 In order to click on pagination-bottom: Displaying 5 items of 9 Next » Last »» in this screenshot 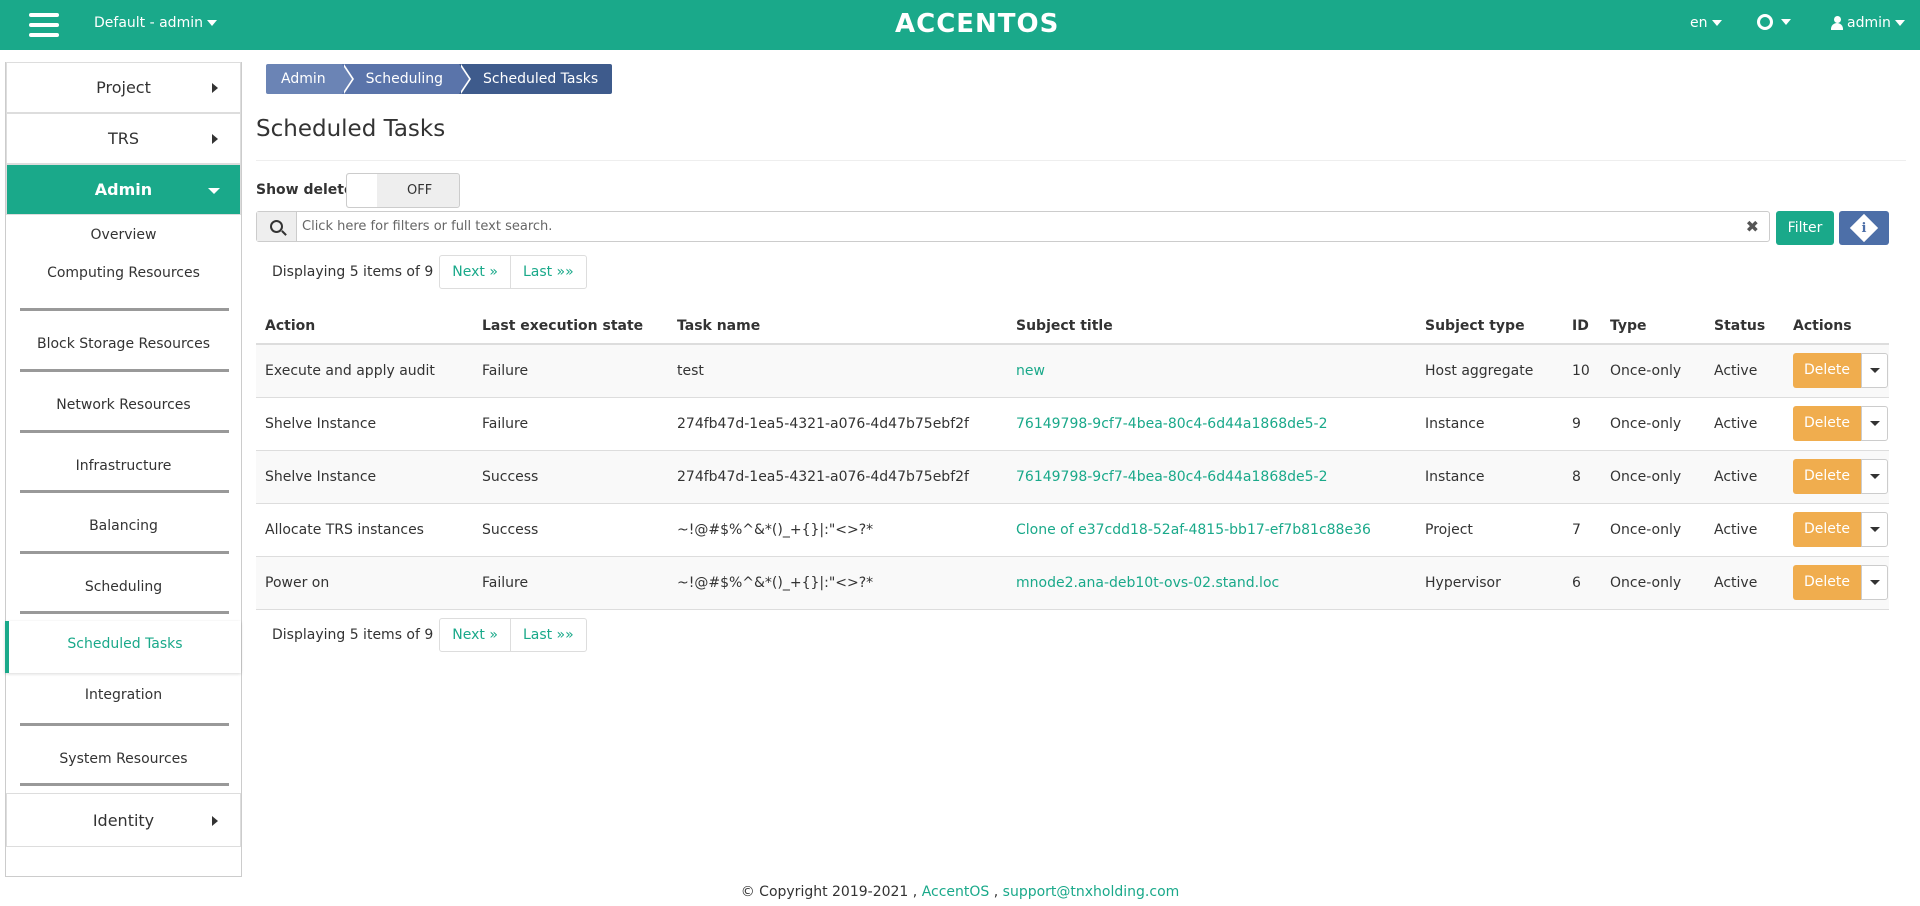, I will do `click(429, 635)`.